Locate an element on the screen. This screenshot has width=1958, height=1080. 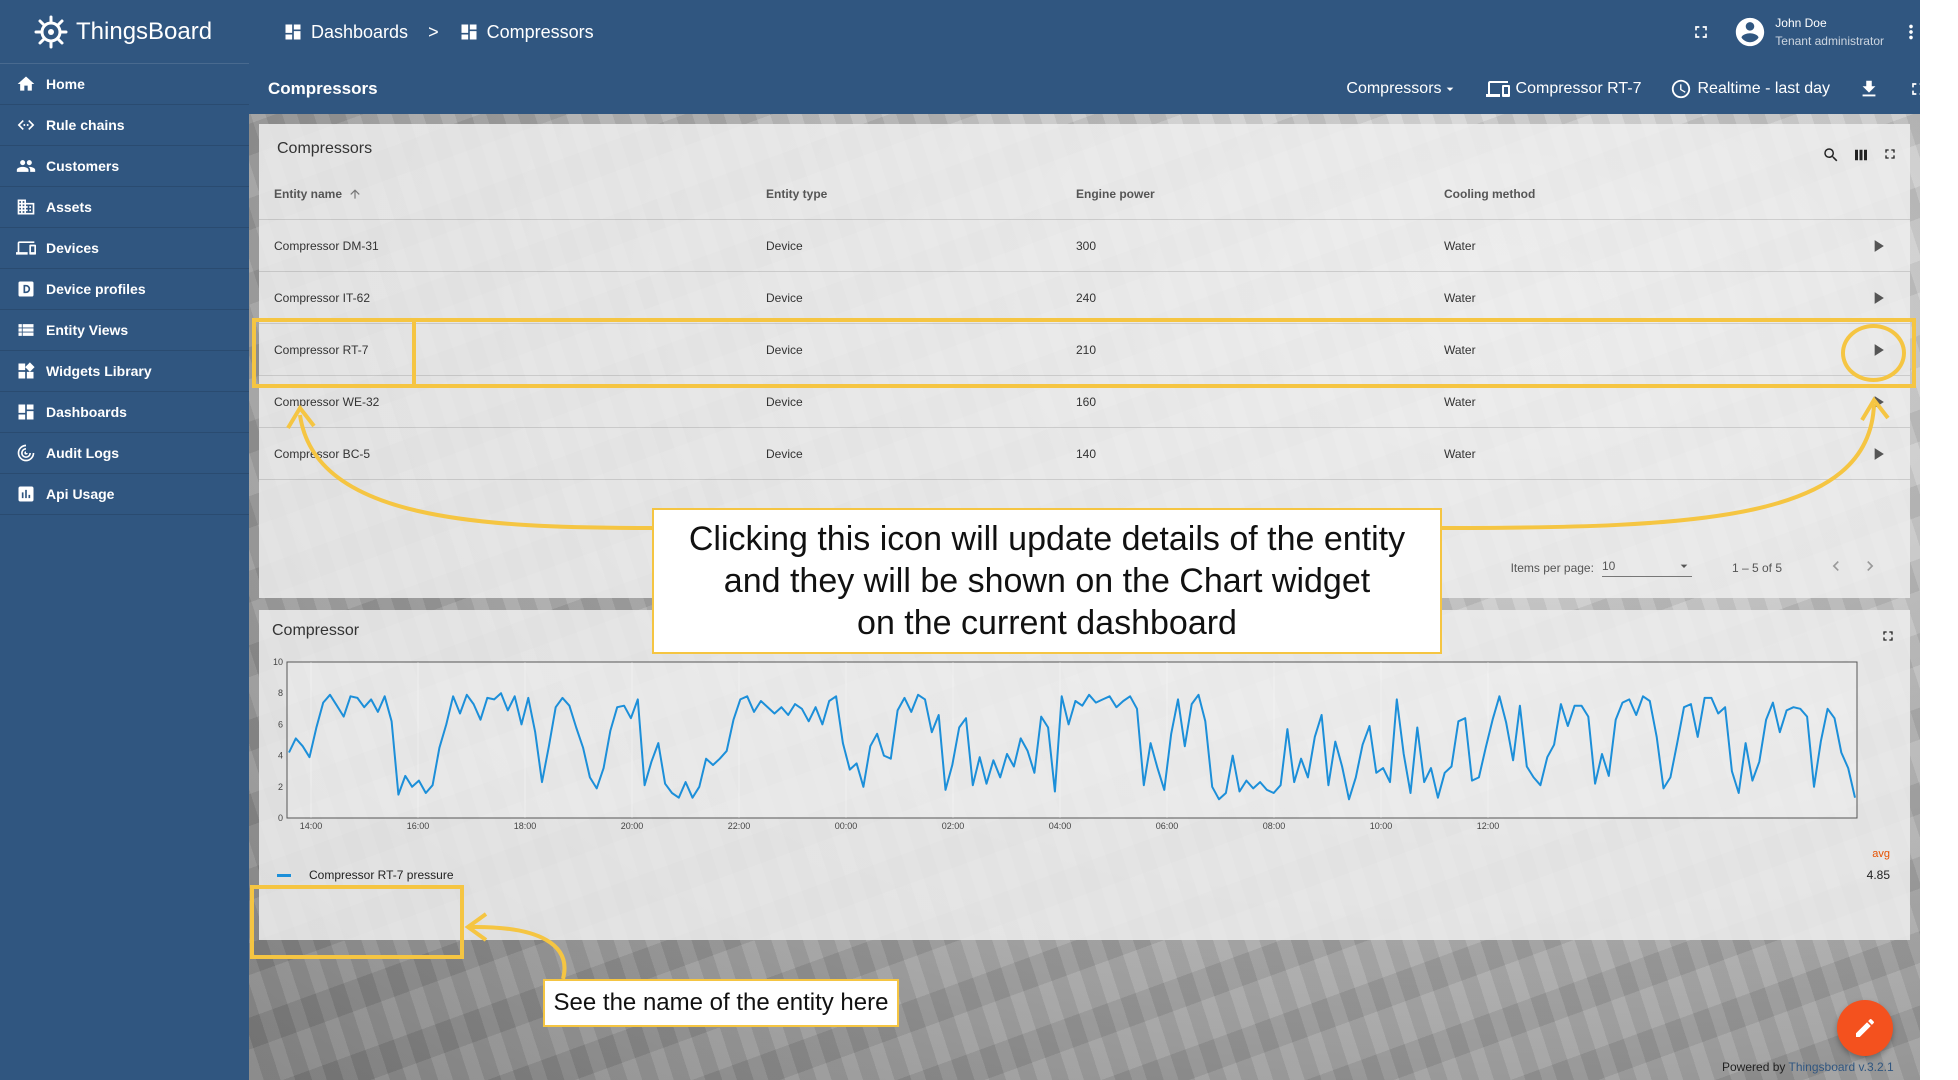
table-row: Compressor WE-32 Device 160 Water is located at coordinates (1084, 402).